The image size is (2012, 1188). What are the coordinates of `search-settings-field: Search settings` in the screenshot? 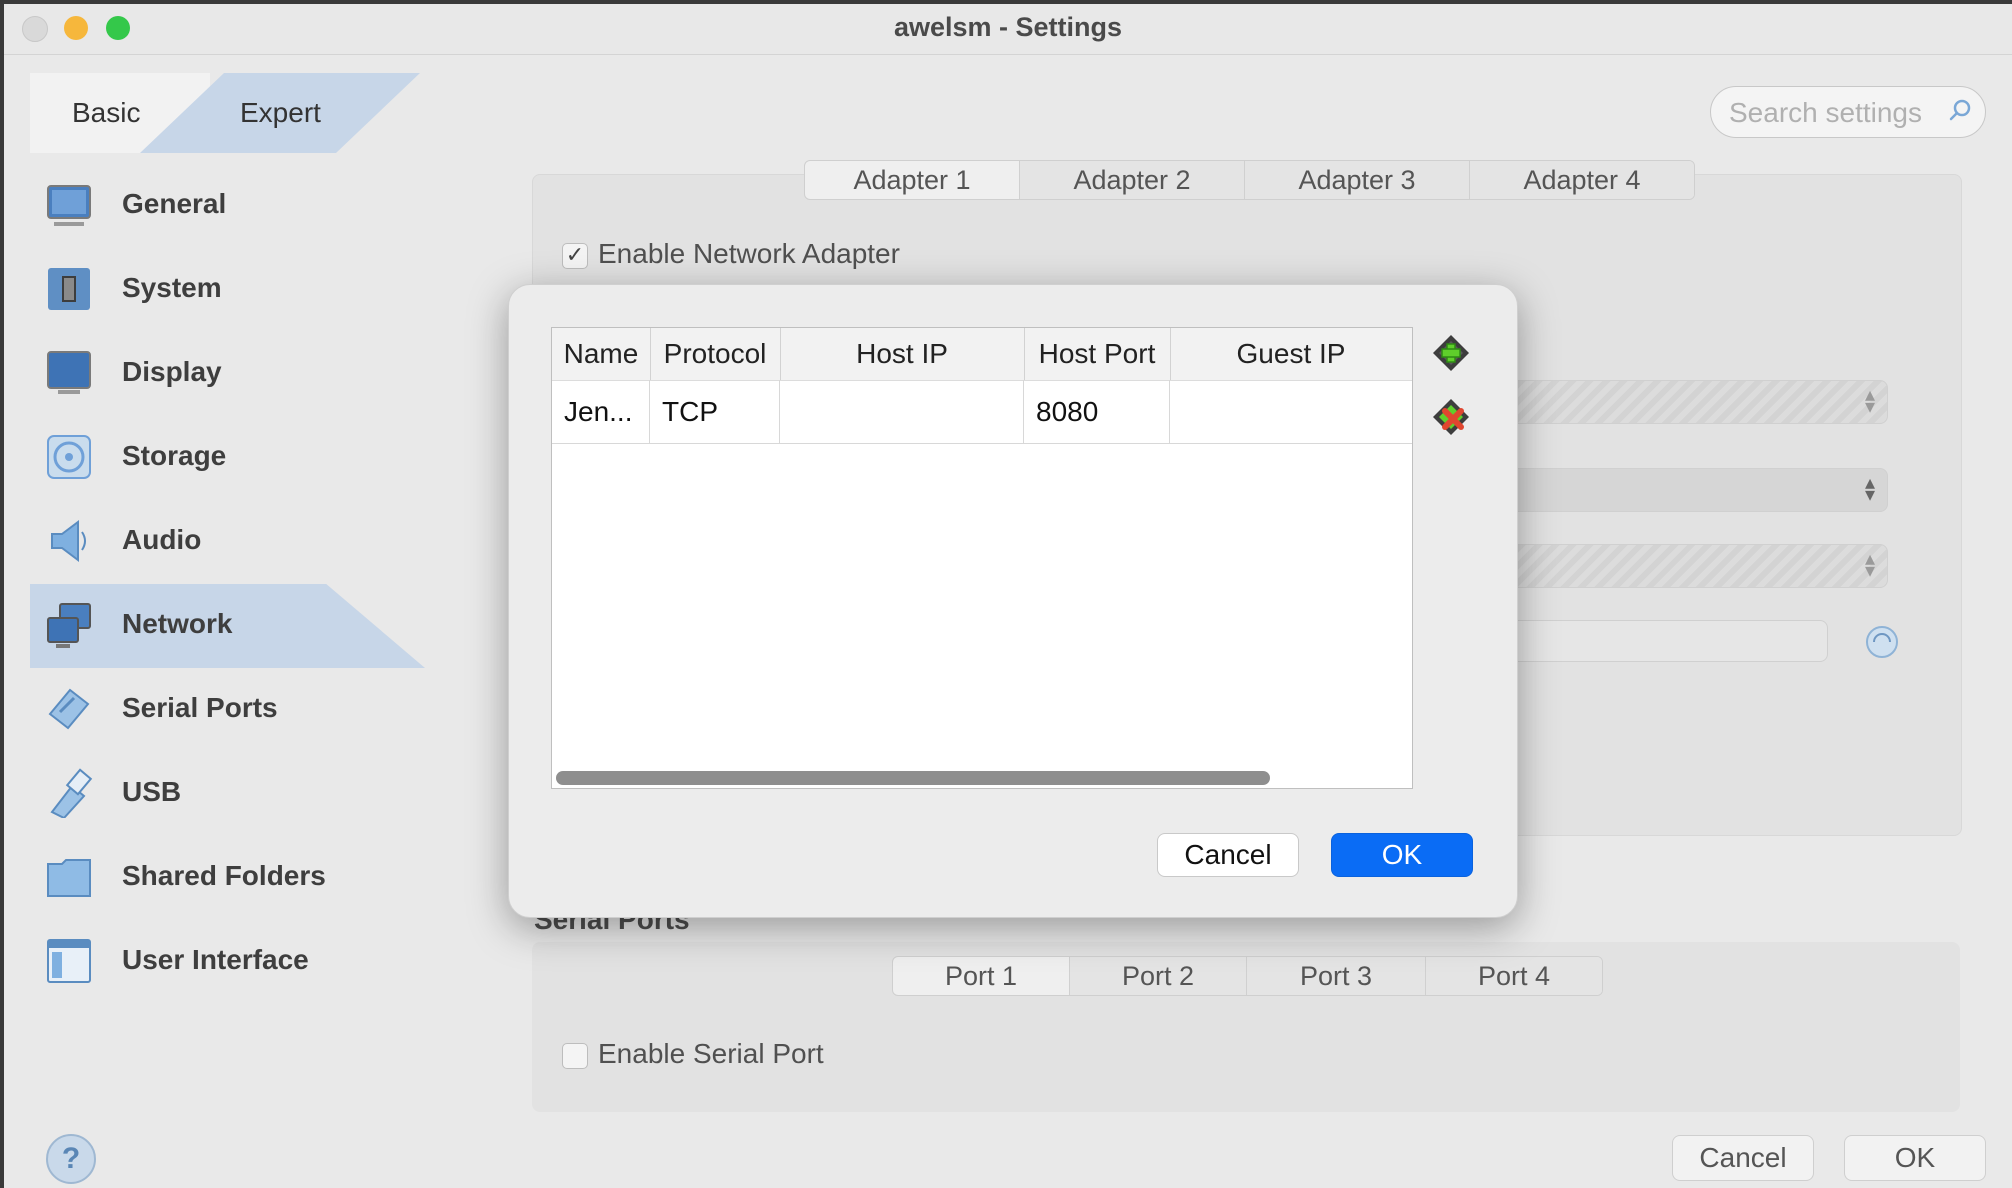 It's located at (1848, 112).